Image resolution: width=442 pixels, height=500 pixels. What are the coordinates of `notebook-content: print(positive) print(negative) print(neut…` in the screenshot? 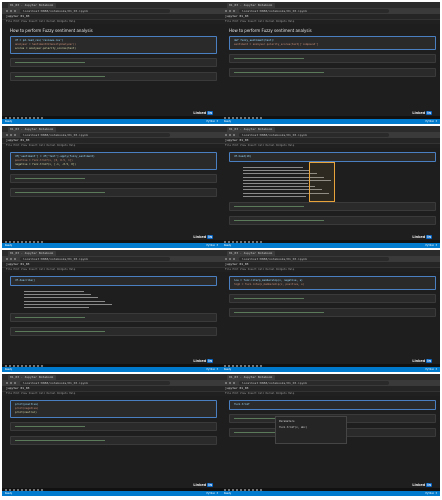 It's located at (111, 442).